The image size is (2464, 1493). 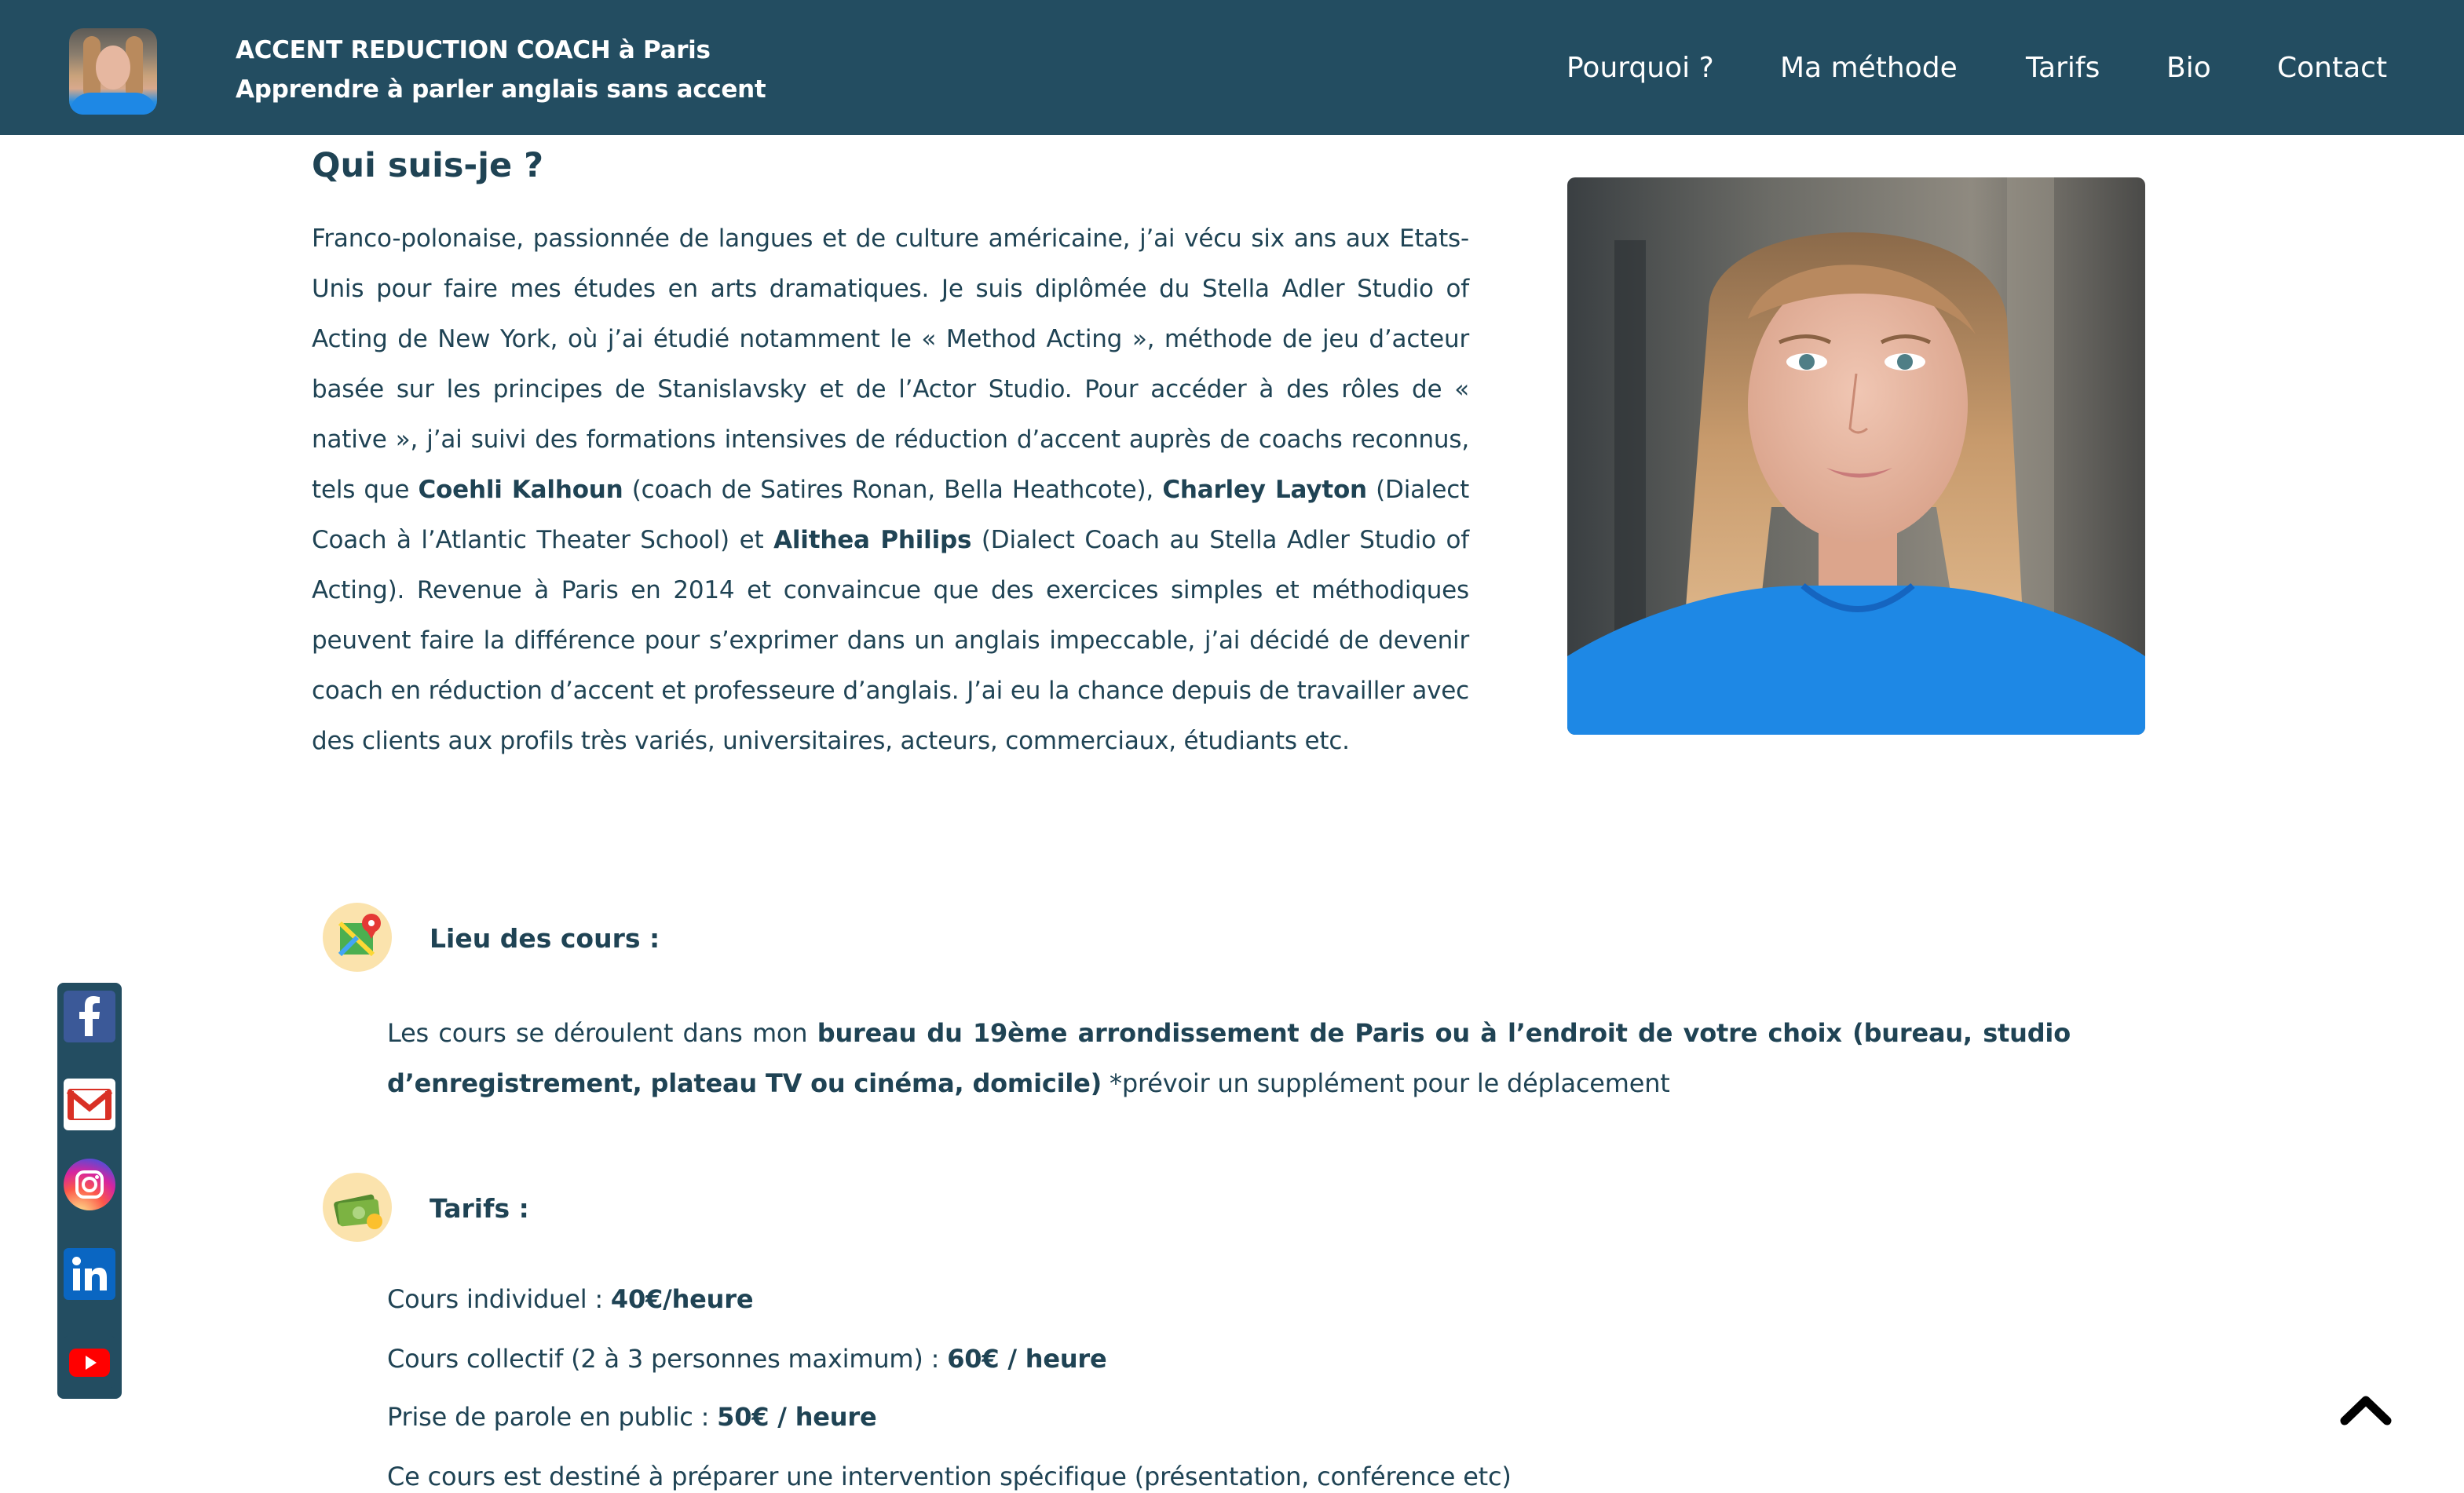 I want to click on social-sidebar, so click(x=90, y=1191).